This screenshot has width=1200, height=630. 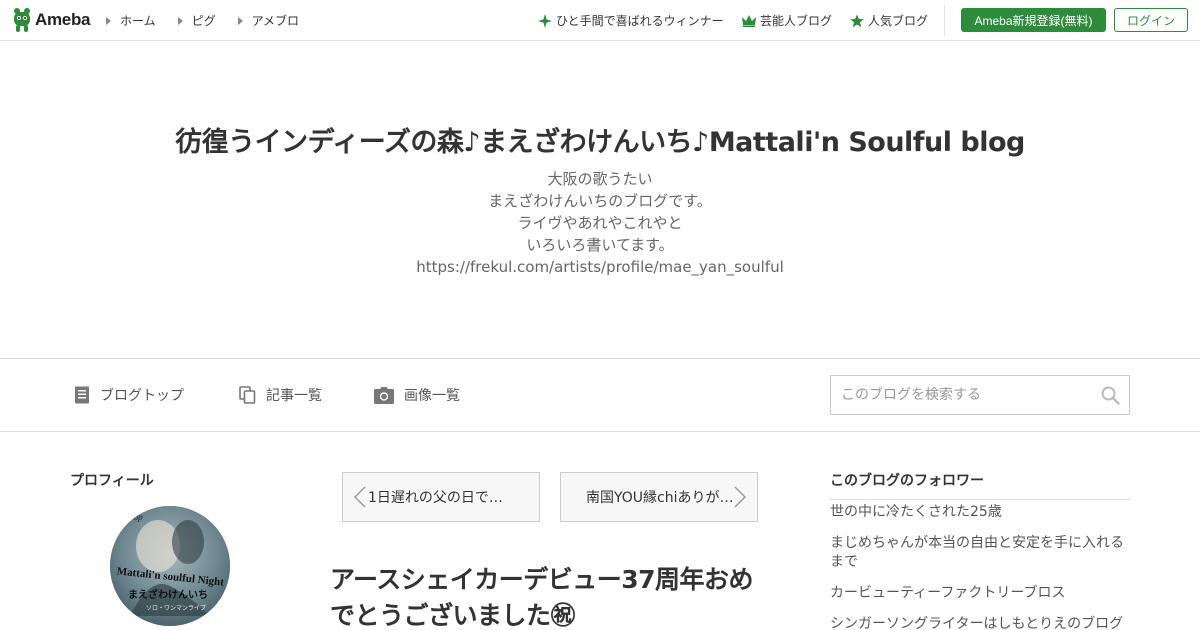 What do you see at coordinates (63, 19) in the screenshot?
I see `logo-text: Ameba` at bounding box center [63, 19].